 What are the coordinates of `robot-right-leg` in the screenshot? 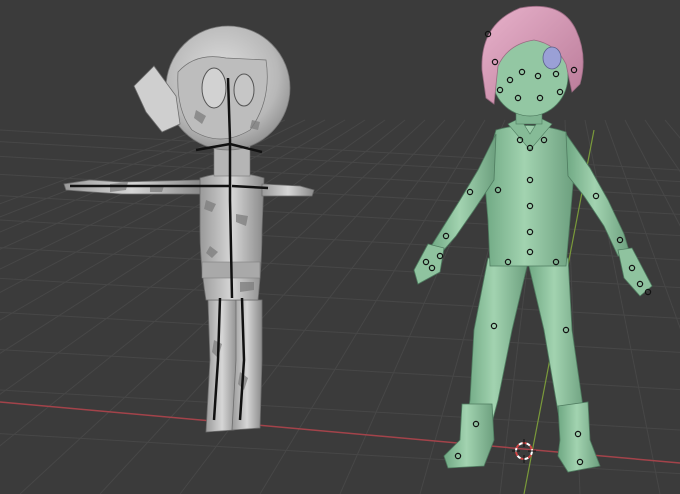 It's located at (247, 365).